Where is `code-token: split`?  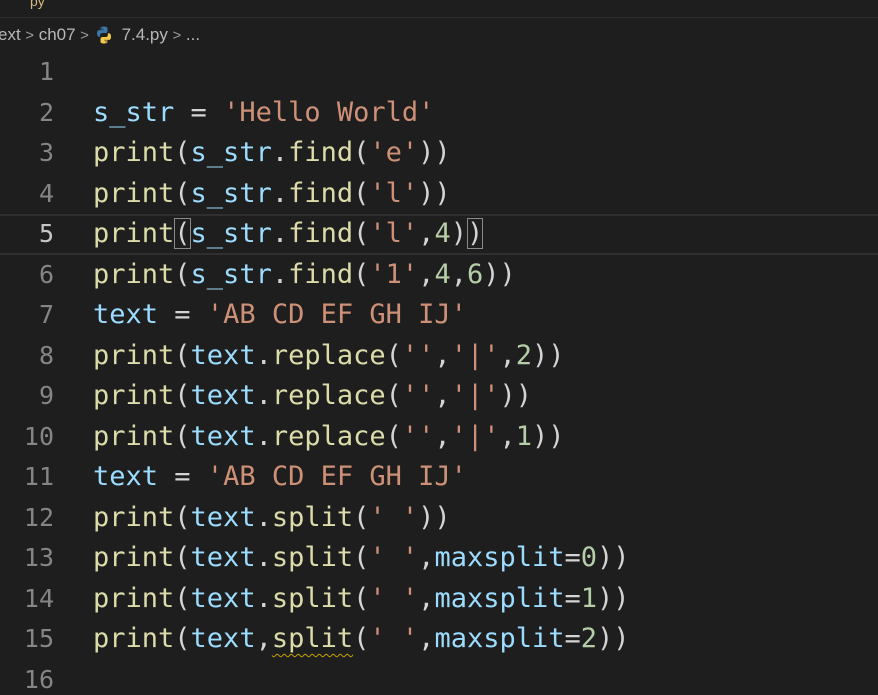 code-token: split is located at coordinates (312, 598).